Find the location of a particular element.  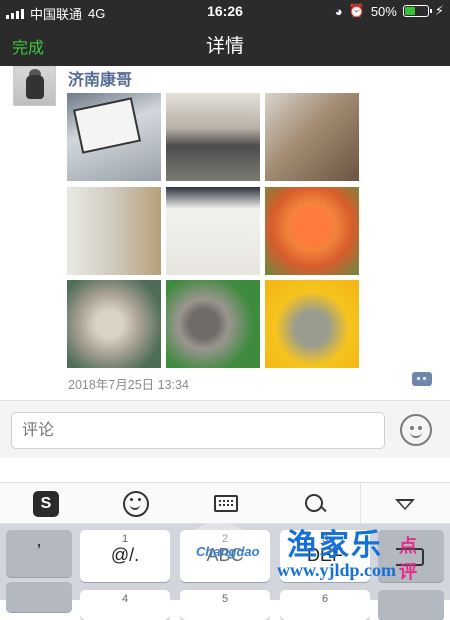

avatar-figure-body is located at coordinates (35, 87).